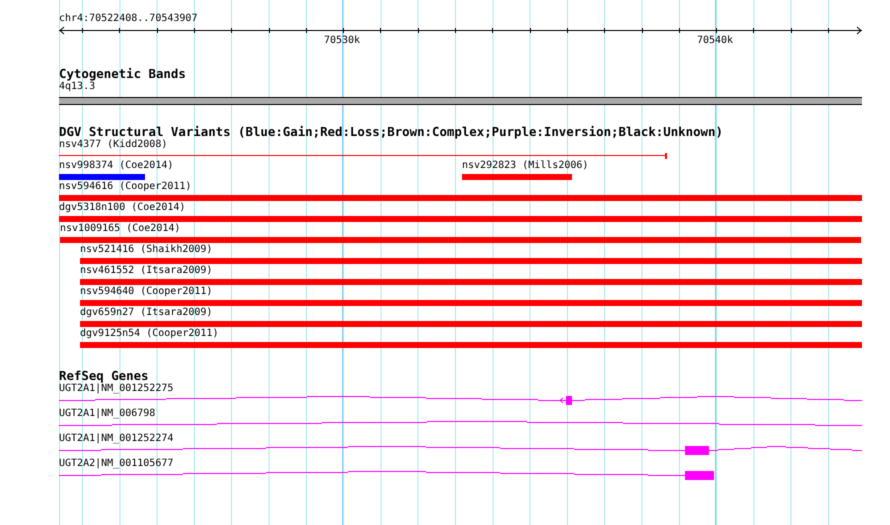  Describe the element at coordinates (113, 145) in the screenshot. I see `variant-label: nsv4377 (Kidd2008)` at that location.